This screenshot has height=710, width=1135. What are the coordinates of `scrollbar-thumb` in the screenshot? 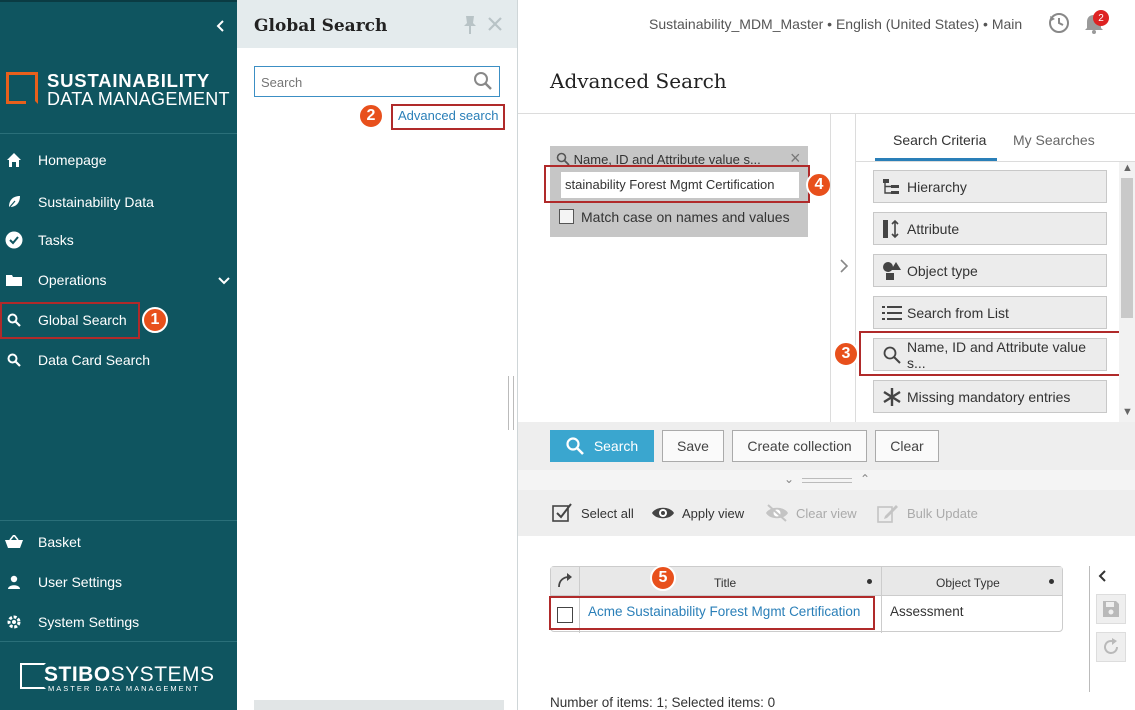 It's located at (1127, 248).